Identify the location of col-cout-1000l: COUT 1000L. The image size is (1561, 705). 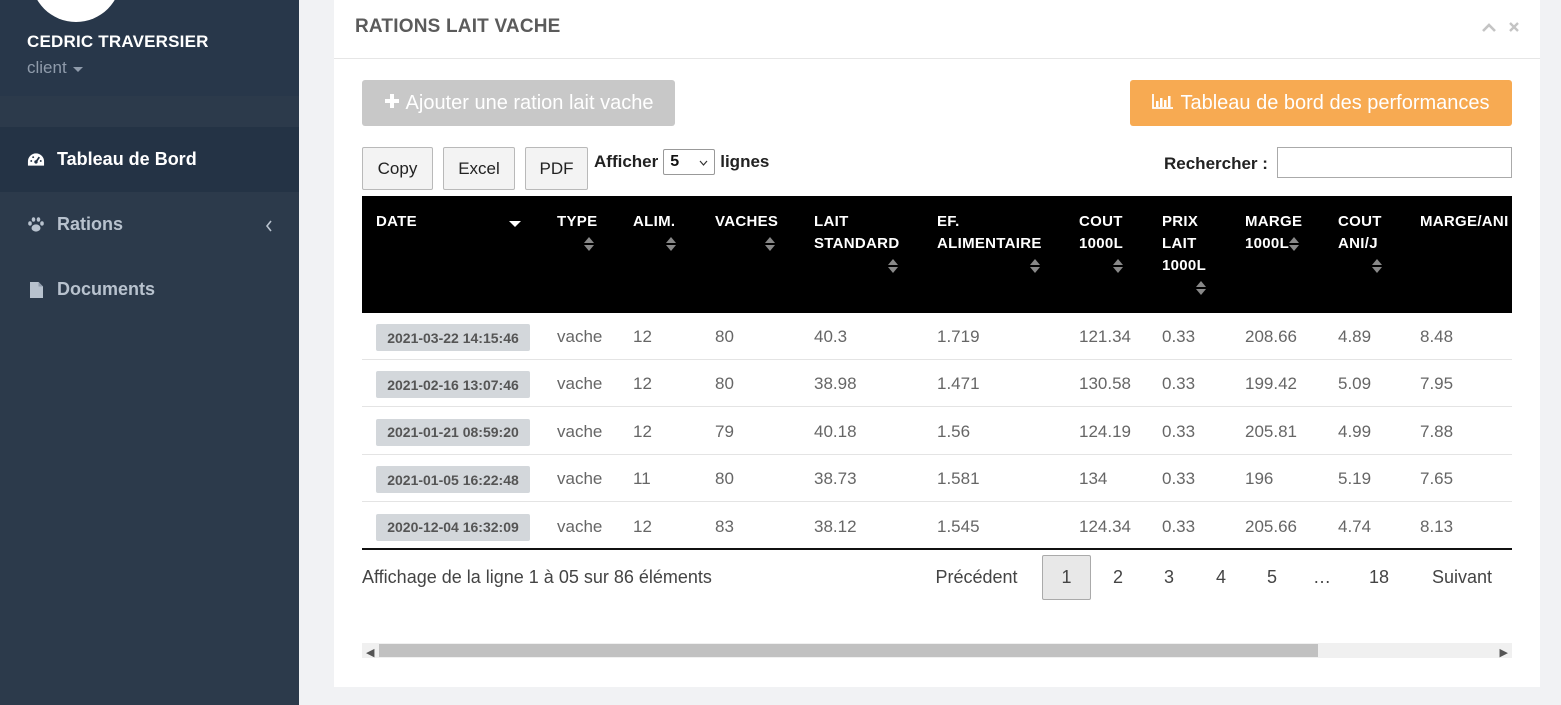
(1101, 244).